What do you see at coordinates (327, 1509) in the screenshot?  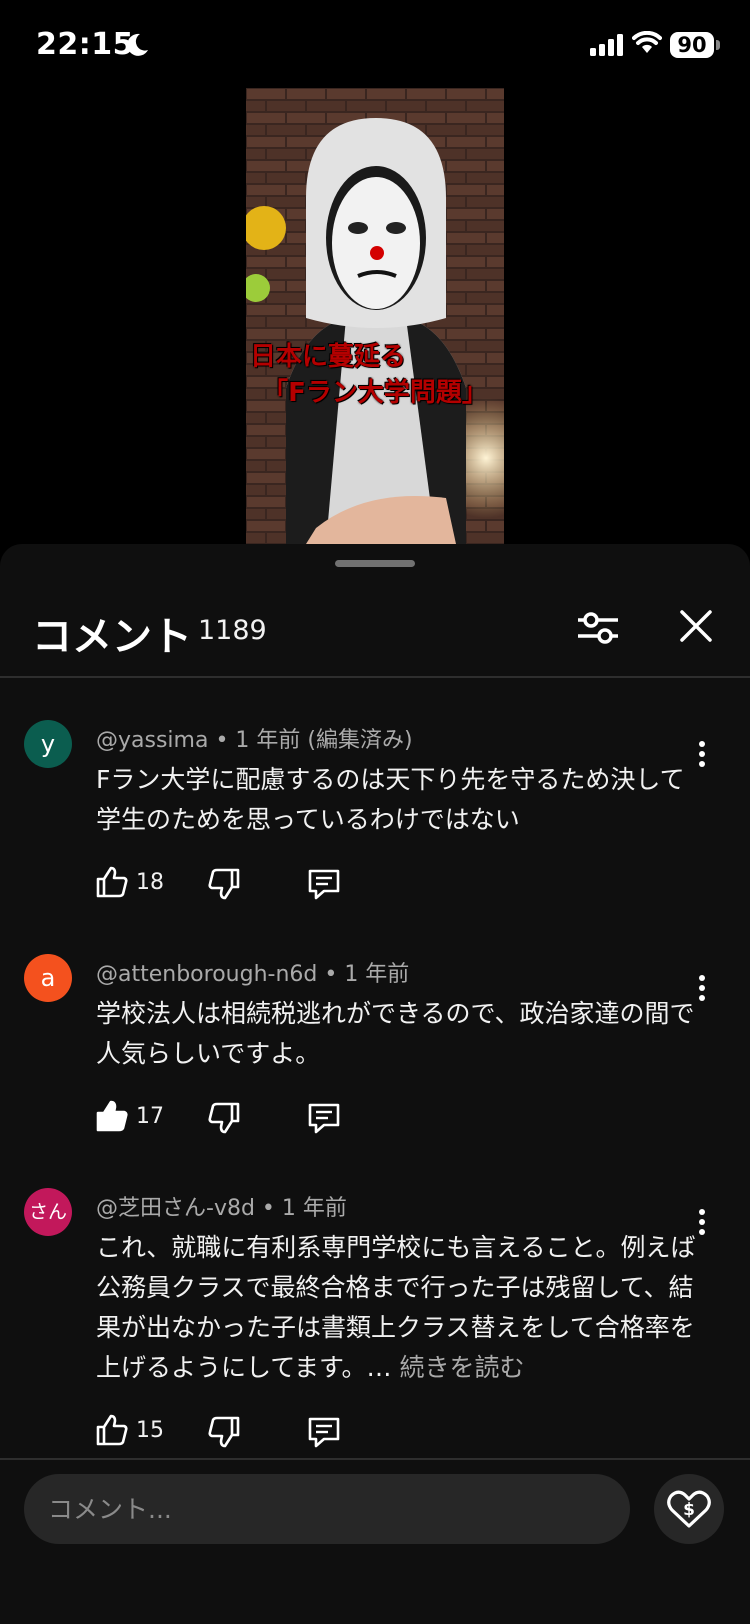 I see `comment-input` at bounding box center [327, 1509].